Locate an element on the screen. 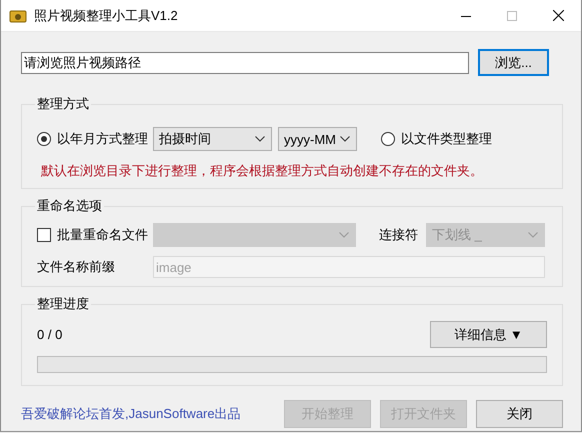  close-dialog-button: 关闭 is located at coordinates (519, 414).